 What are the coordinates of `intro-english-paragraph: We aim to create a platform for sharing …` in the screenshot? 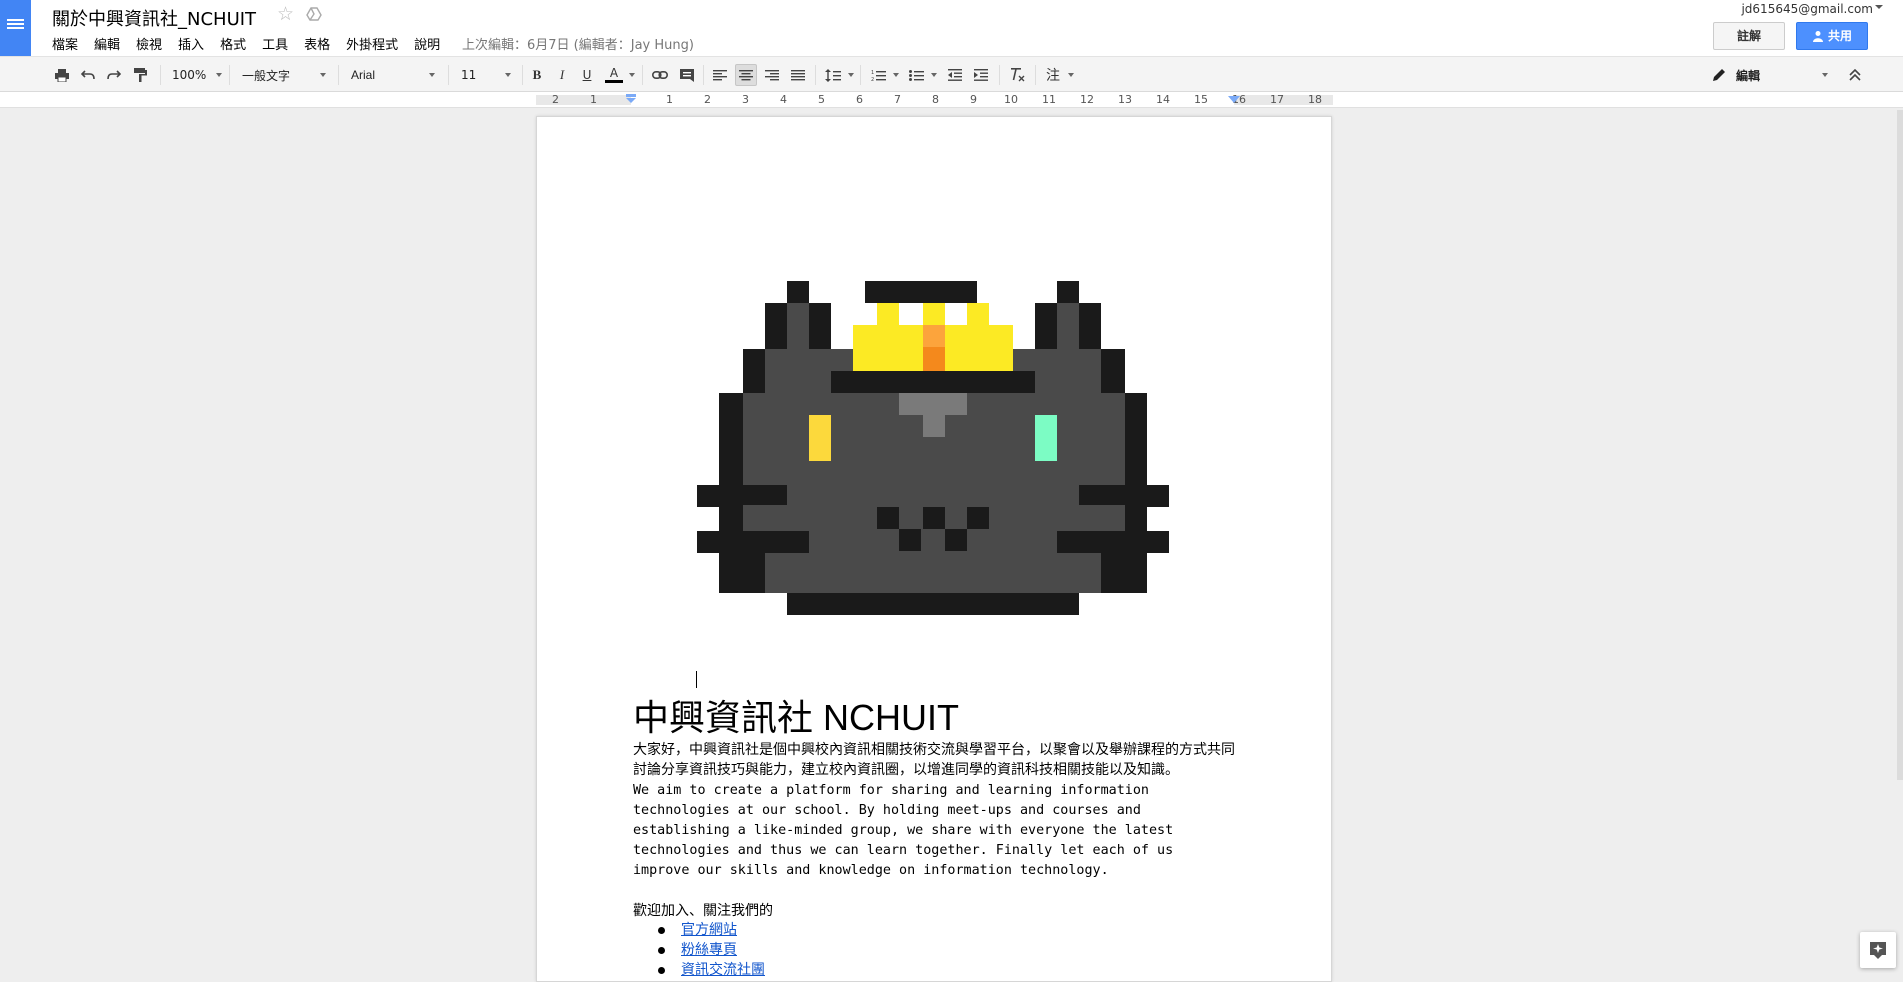 It's located at (943, 831).